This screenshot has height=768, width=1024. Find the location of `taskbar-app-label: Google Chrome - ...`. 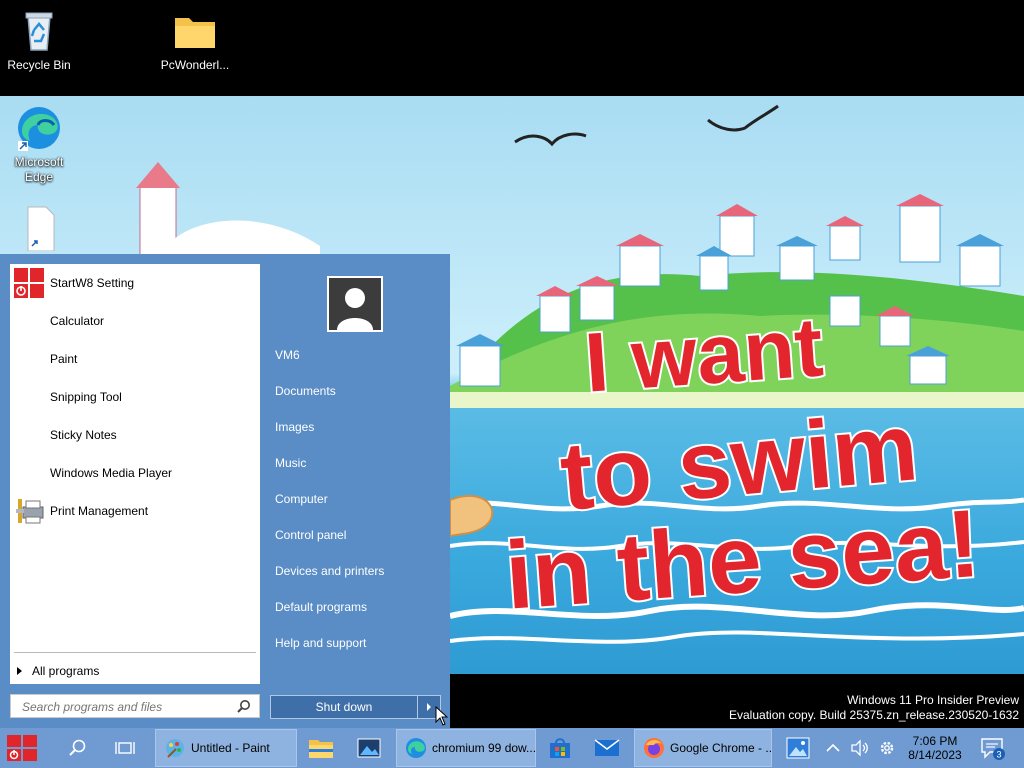

taskbar-app-label: Google Chrome - ... is located at coordinates (720, 748).